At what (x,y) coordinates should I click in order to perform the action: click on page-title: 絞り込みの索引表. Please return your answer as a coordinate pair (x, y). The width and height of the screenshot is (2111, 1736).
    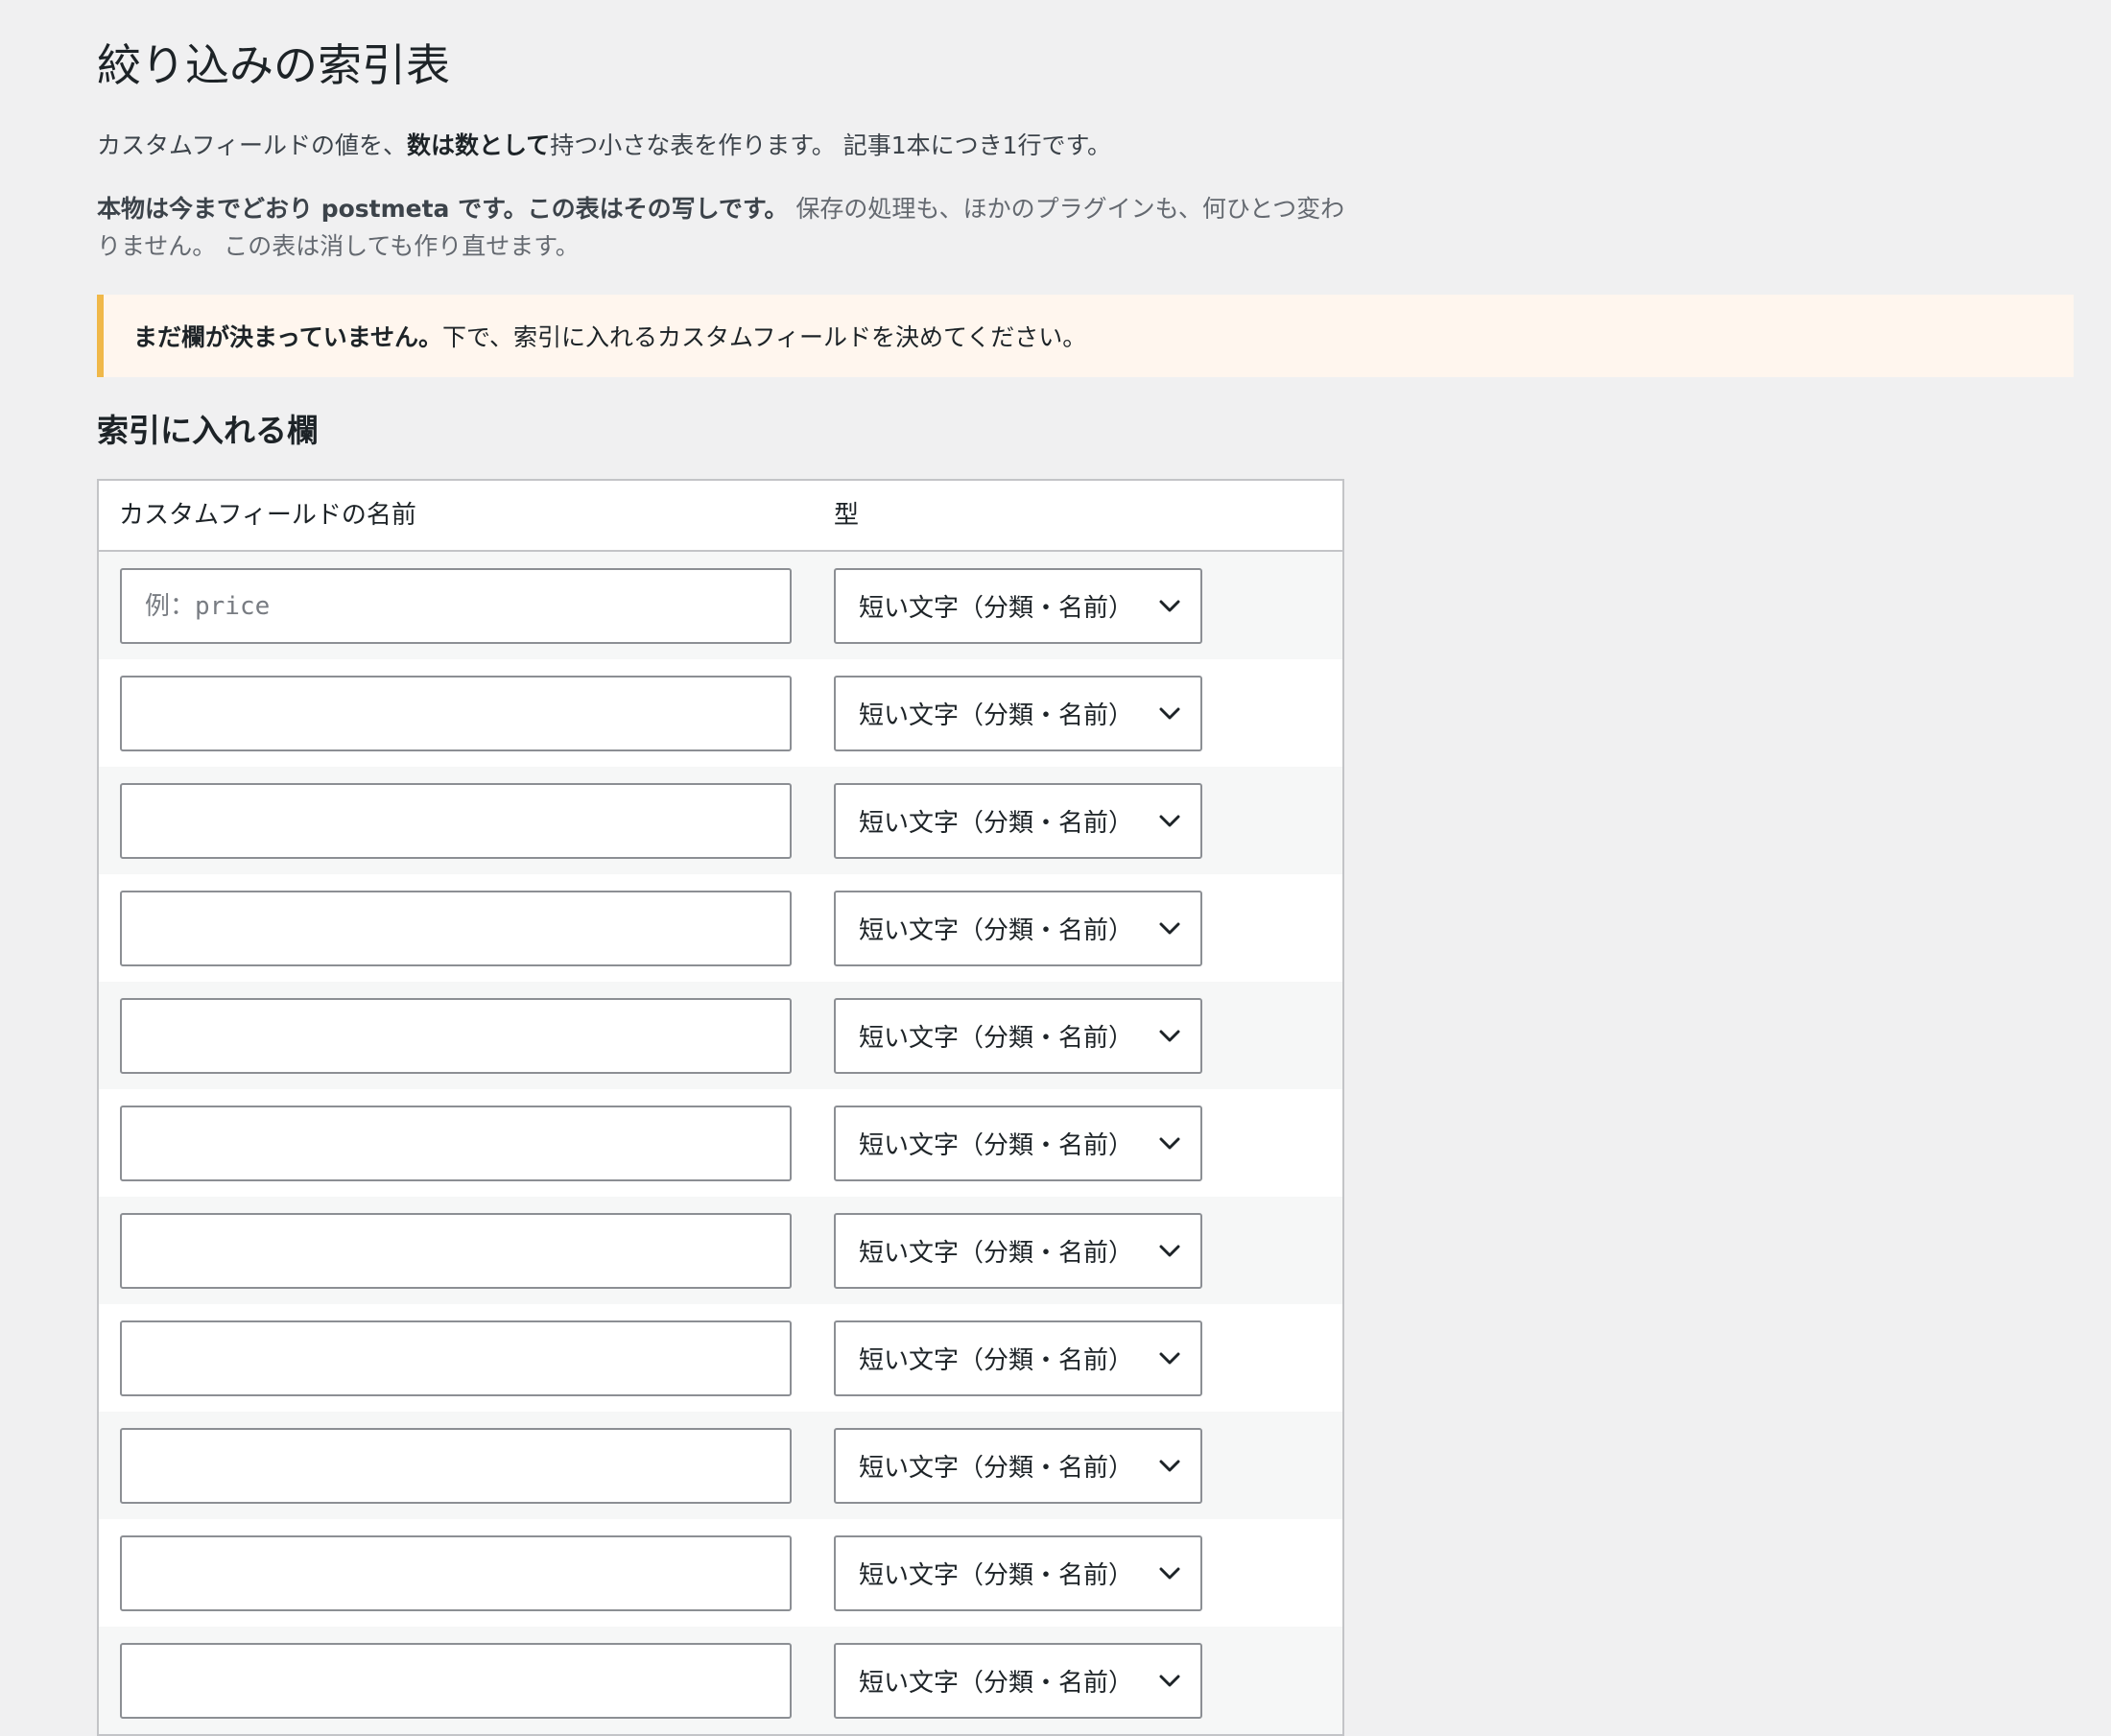
    Looking at the image, I should click on (273, 65).